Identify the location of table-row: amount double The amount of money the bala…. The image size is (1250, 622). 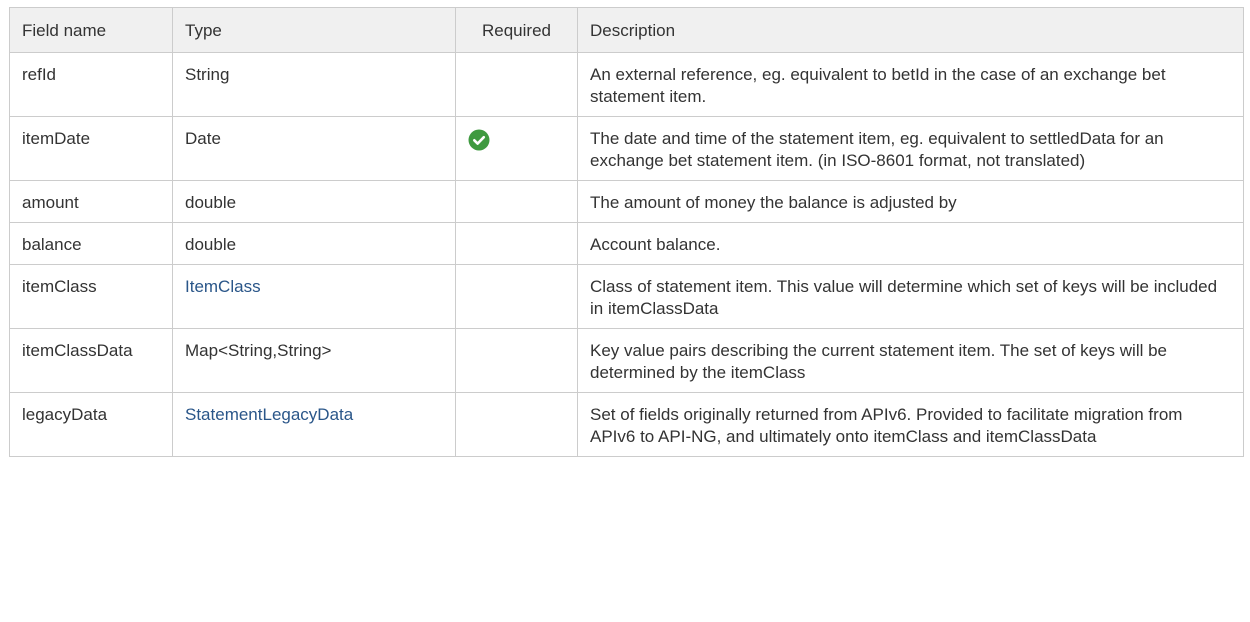
(626, 201).